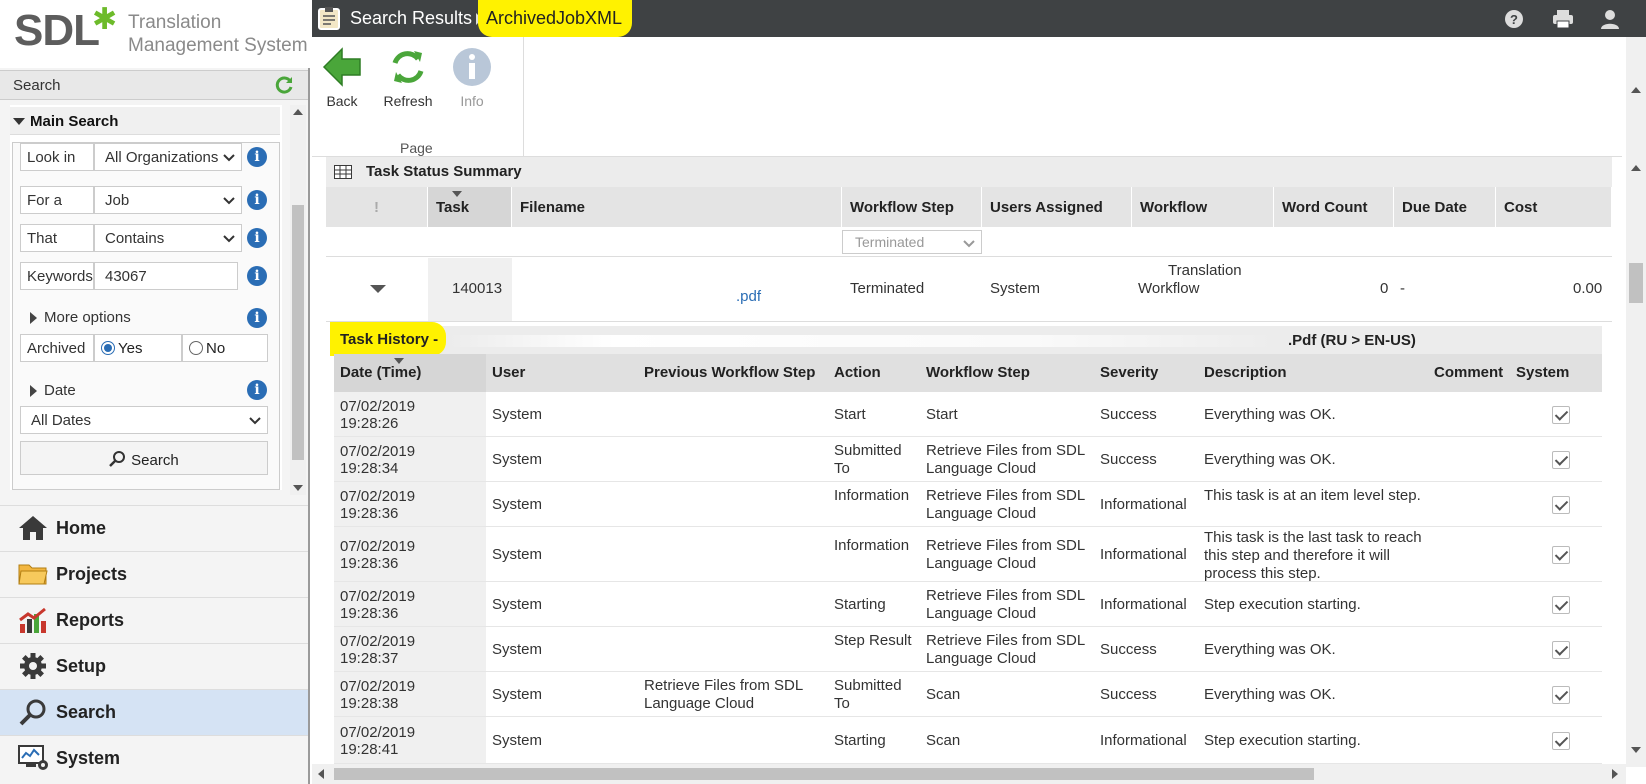 Image resolution: width=1646 pixels, height=784 pixels. Describe the element at coordinates (411, 18) in the screenshot. I see `breadcrumb-root: Search Results` at that location.